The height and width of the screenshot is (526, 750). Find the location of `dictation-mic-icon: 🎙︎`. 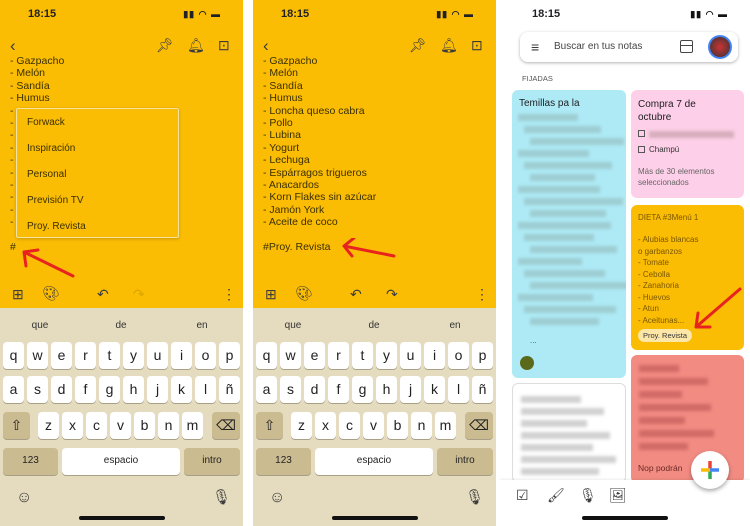

dictation-mic-icon: 🎙︎ is located at coordinates (221, 497).